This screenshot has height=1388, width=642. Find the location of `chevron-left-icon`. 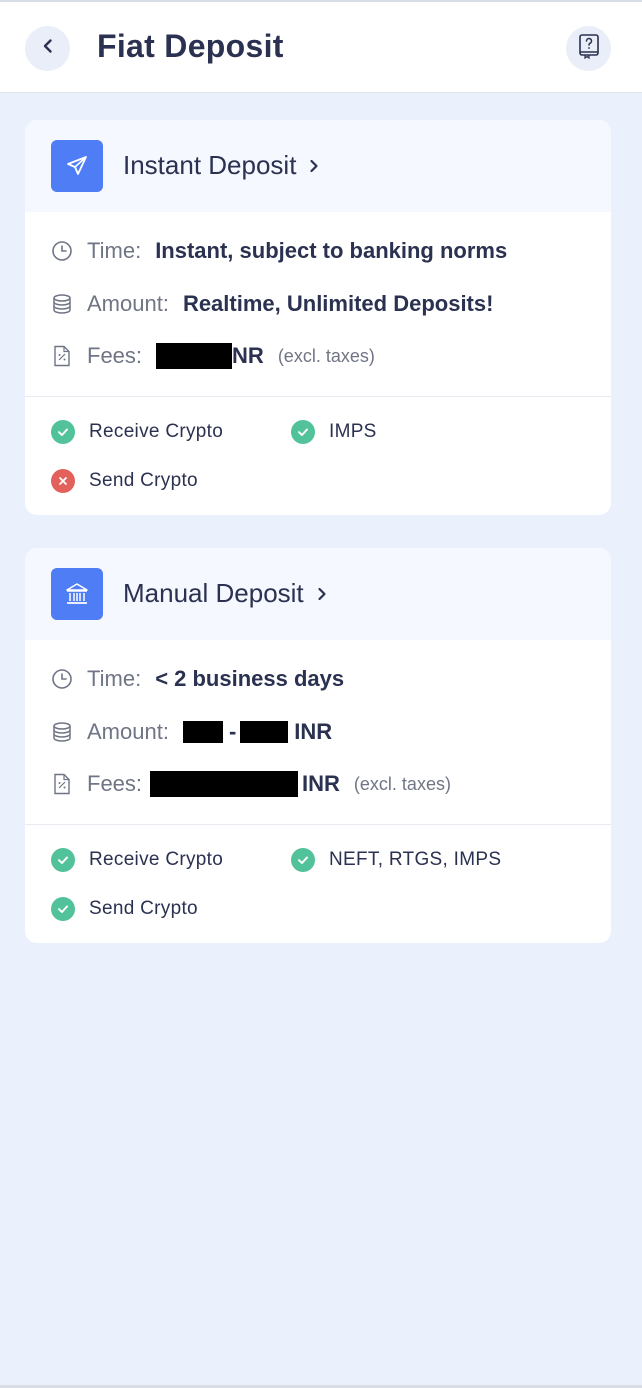

chevron-left-icon is located at coordinates (48, 48).